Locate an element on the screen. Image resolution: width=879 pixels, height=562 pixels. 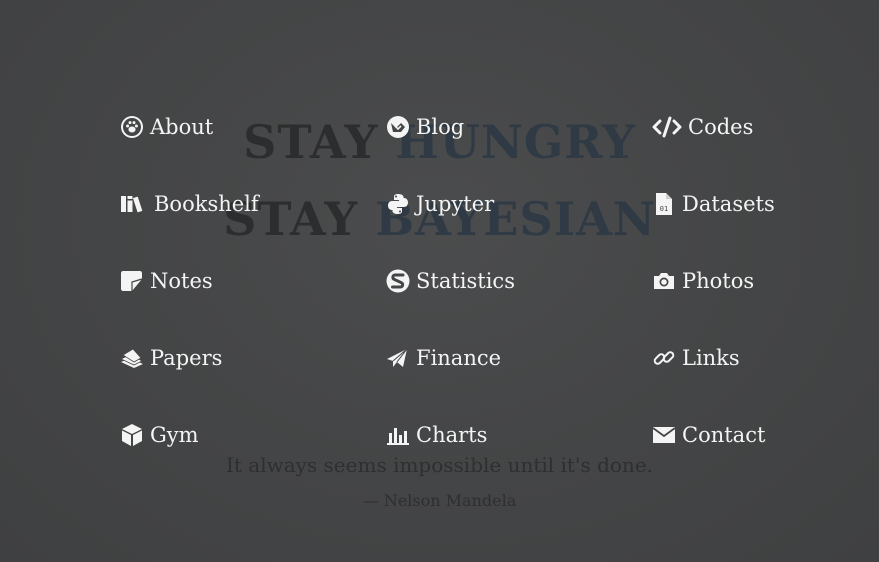
menu-item-links: Links is located at coordinates (696, 358).